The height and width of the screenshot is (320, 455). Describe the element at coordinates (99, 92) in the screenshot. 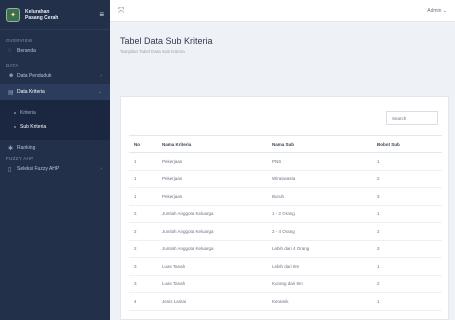

I see `chevron-down-icon: ⌄` at that location.